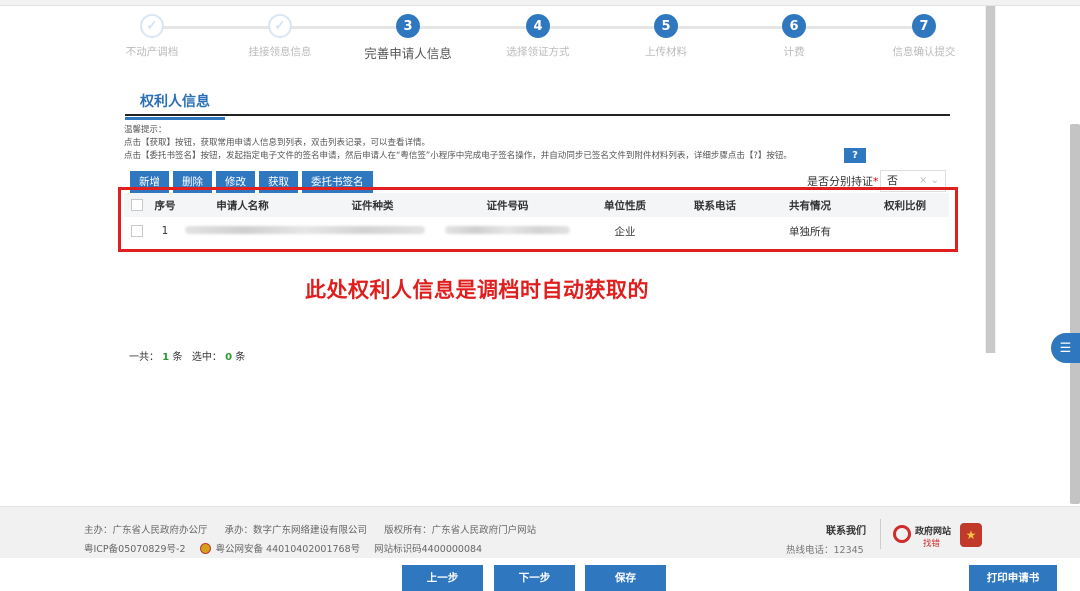 The height and width of the screenshot is (591, 1080). What do you see at coordinates (825, 549) in the screenshot?
I see `hotline: 热线电话：12345` at bounding box center [825, 549].